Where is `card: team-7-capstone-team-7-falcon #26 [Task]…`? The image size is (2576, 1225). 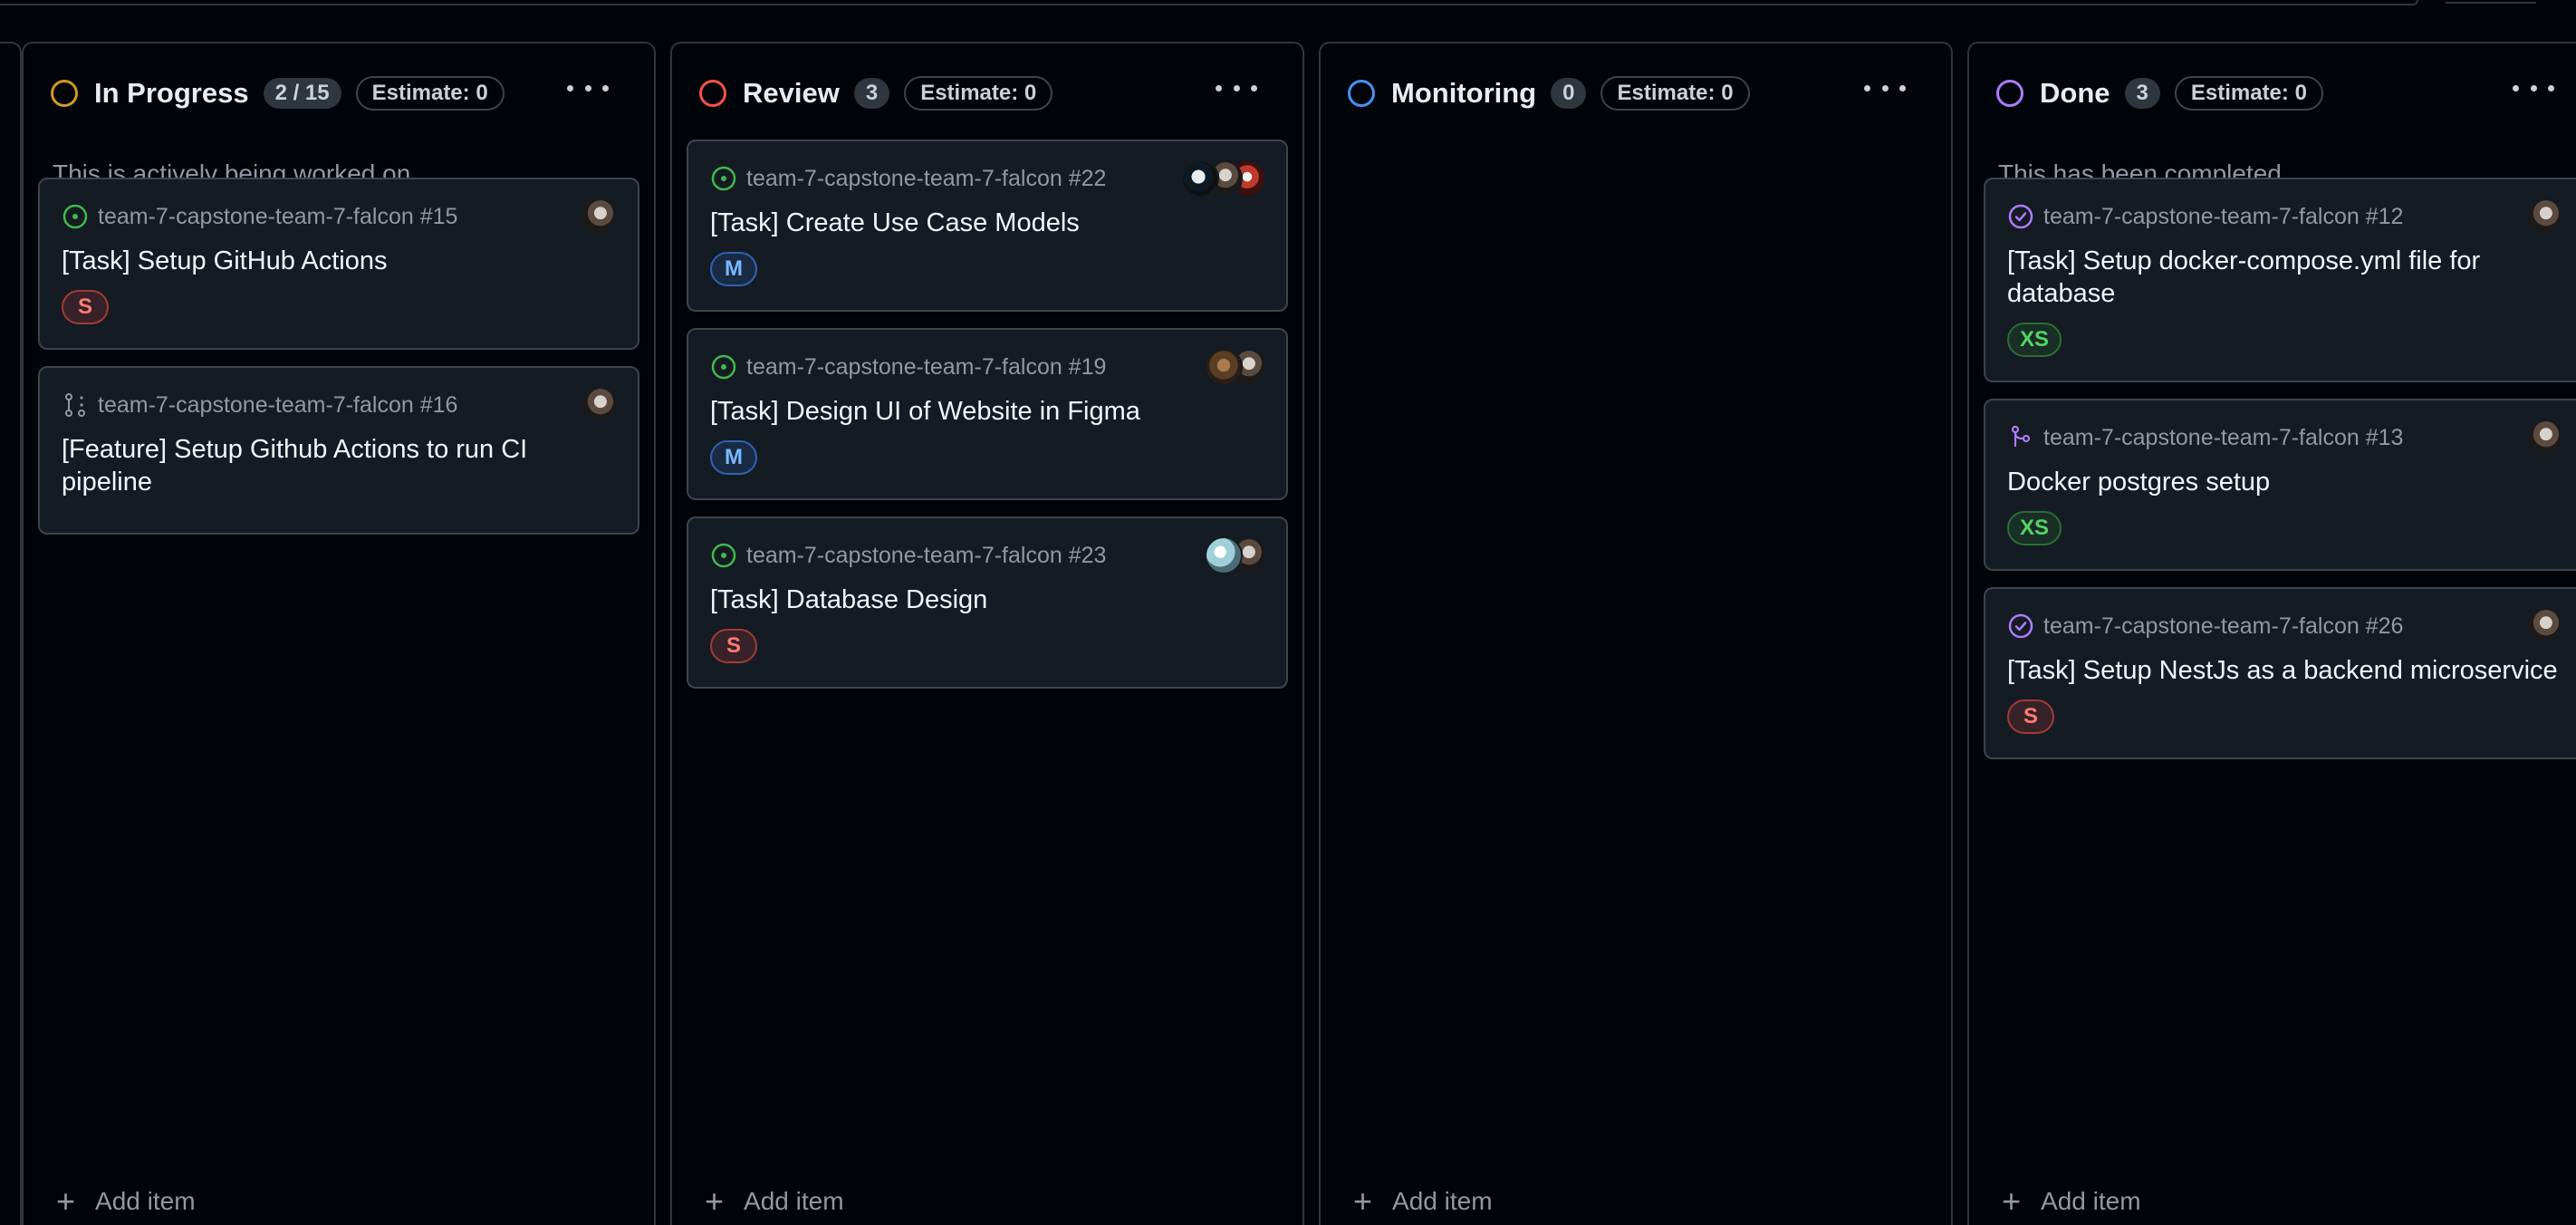
card: team-7-capstone-team-7-falcon #26 [Task]… is located at coordinates (2280, 673).